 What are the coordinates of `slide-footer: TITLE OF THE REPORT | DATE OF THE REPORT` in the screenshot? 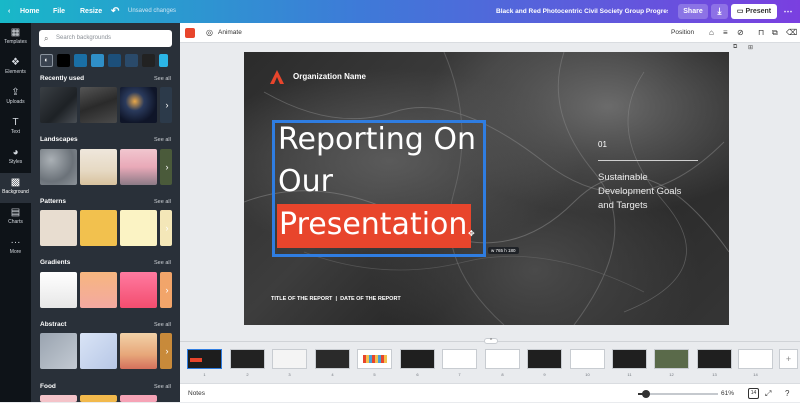 It's located at (336, 299).